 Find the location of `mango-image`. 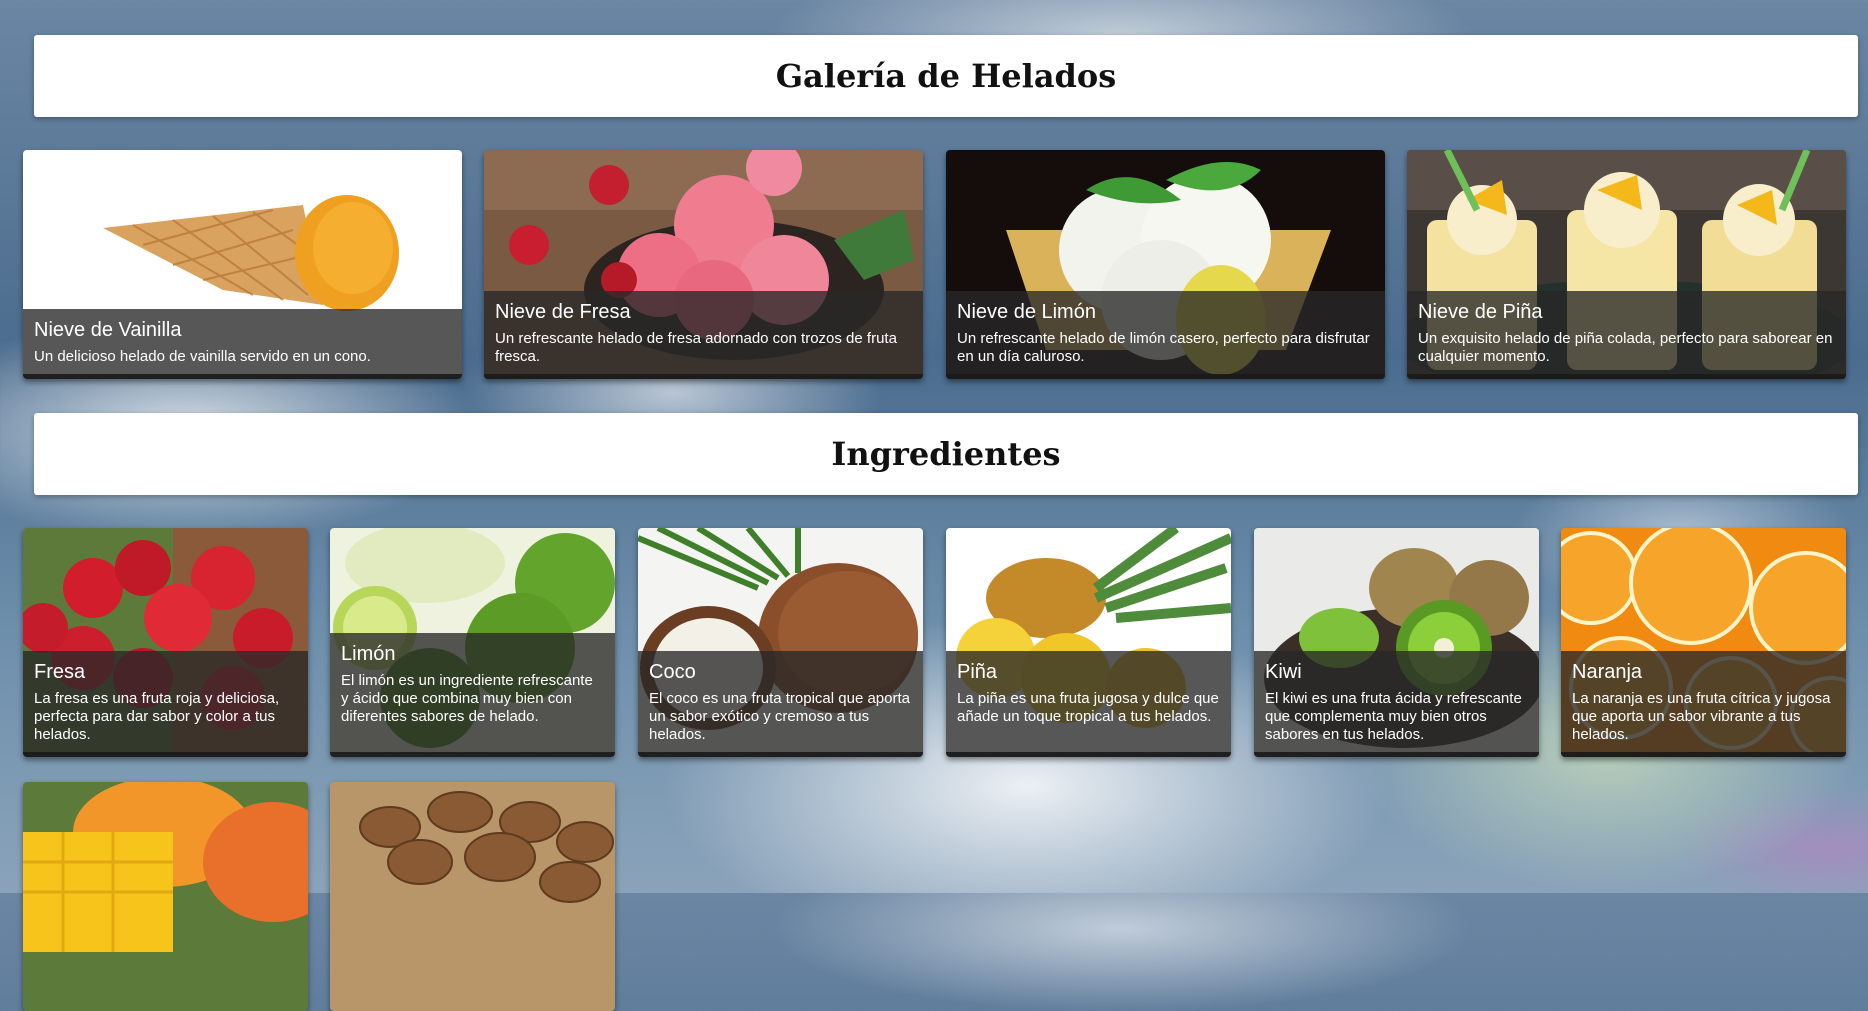

mango-image is located at coordinates (165, 896).